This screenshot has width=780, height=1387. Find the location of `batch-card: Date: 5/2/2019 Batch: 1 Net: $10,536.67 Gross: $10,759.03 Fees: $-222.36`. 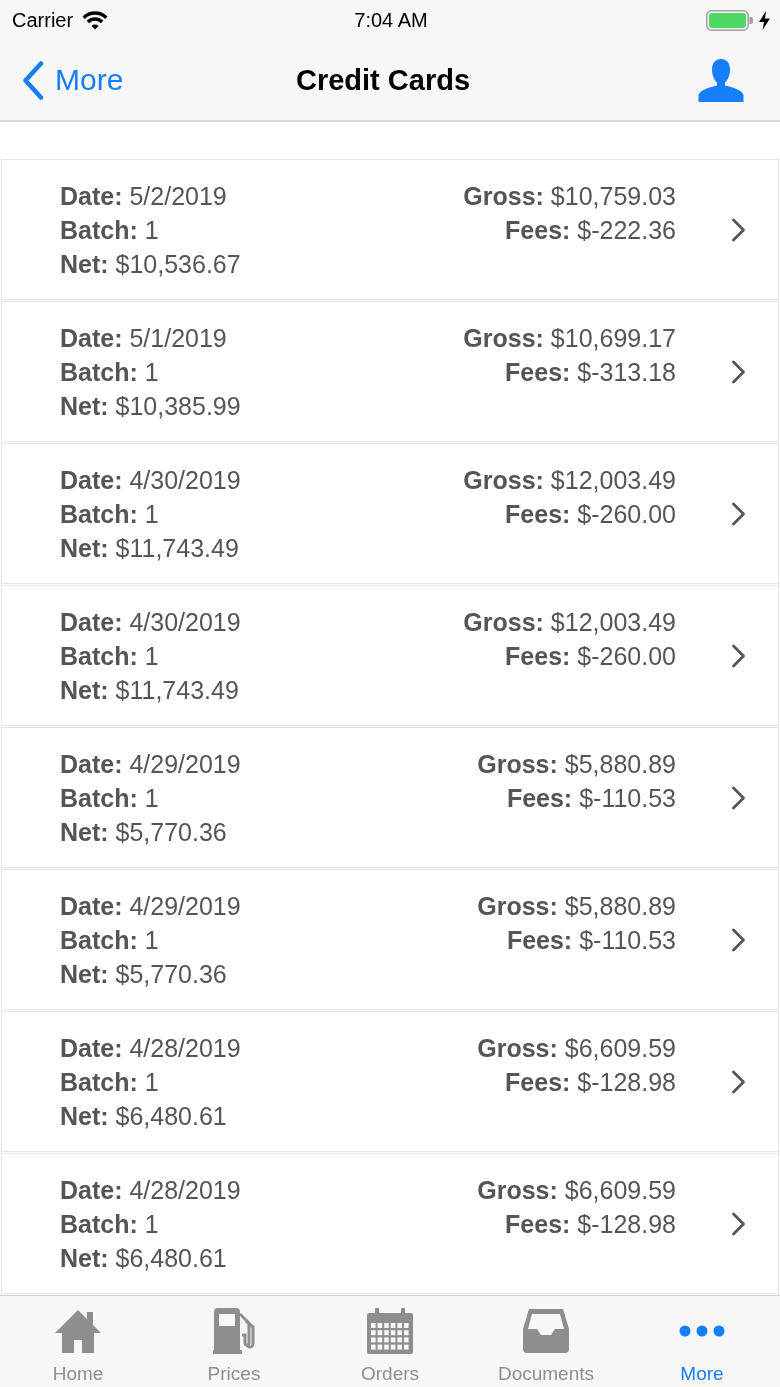

batch-card: Date: 5/2/2019 Batch: 1 Net: $10,536.67 Gross: $10,759.03 Fees: $-222.36 is located at coordinates (390, 229).